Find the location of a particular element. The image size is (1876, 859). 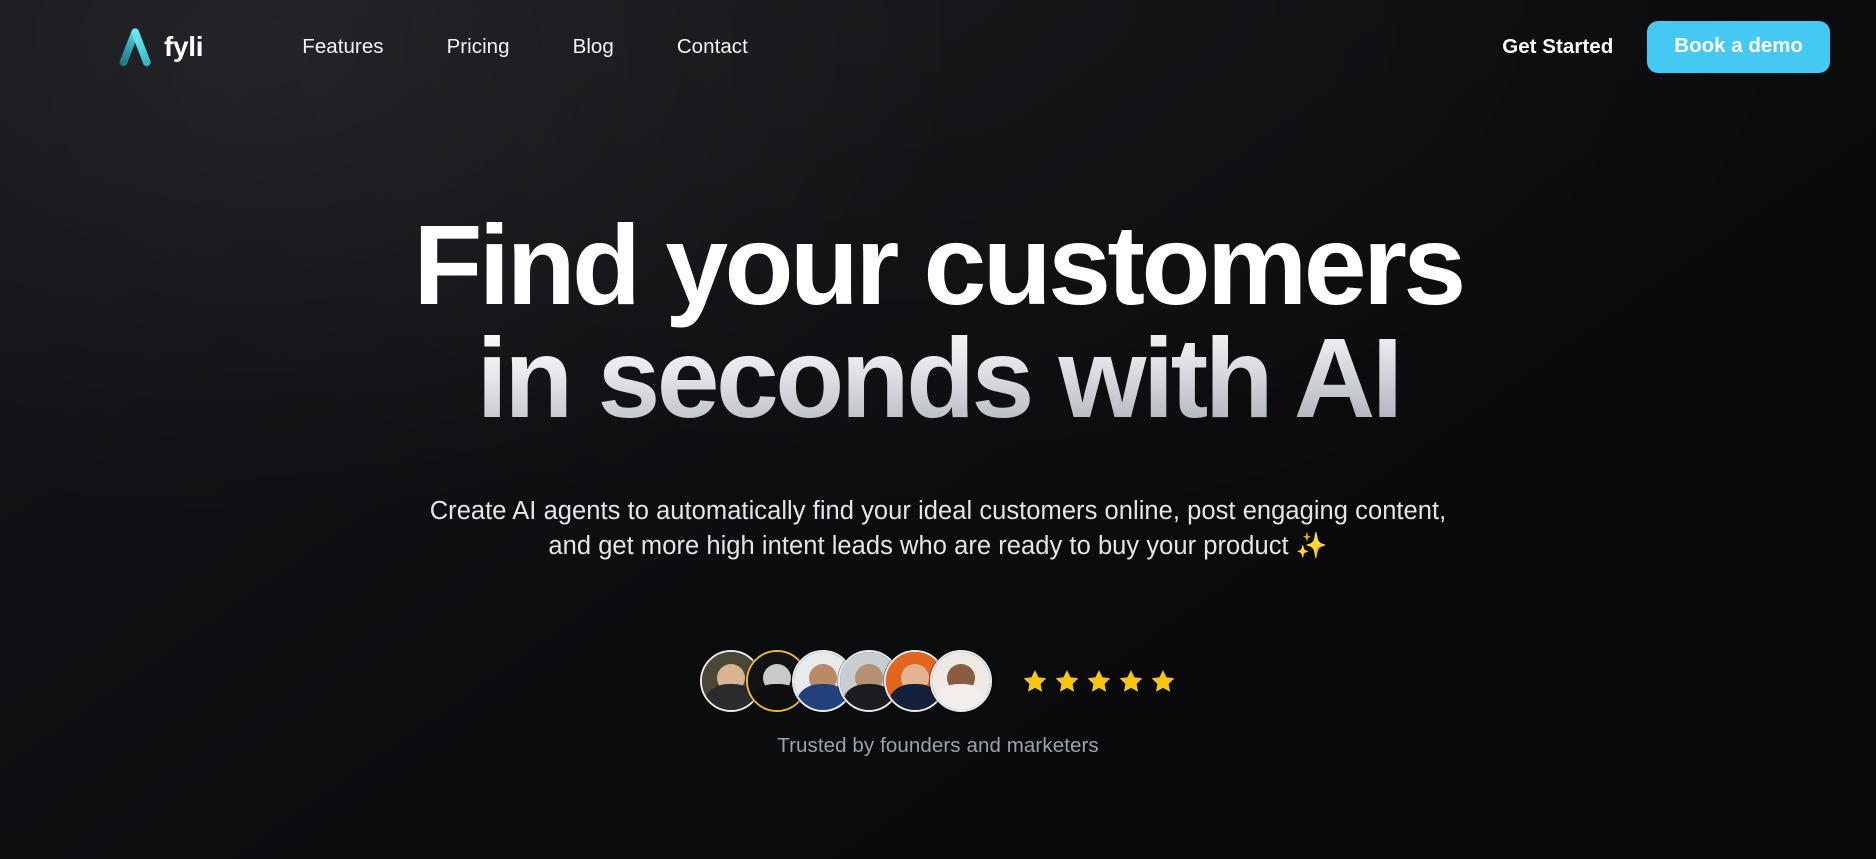

headline-line-2: in seconds with AI is located at coordinates (938, 378).